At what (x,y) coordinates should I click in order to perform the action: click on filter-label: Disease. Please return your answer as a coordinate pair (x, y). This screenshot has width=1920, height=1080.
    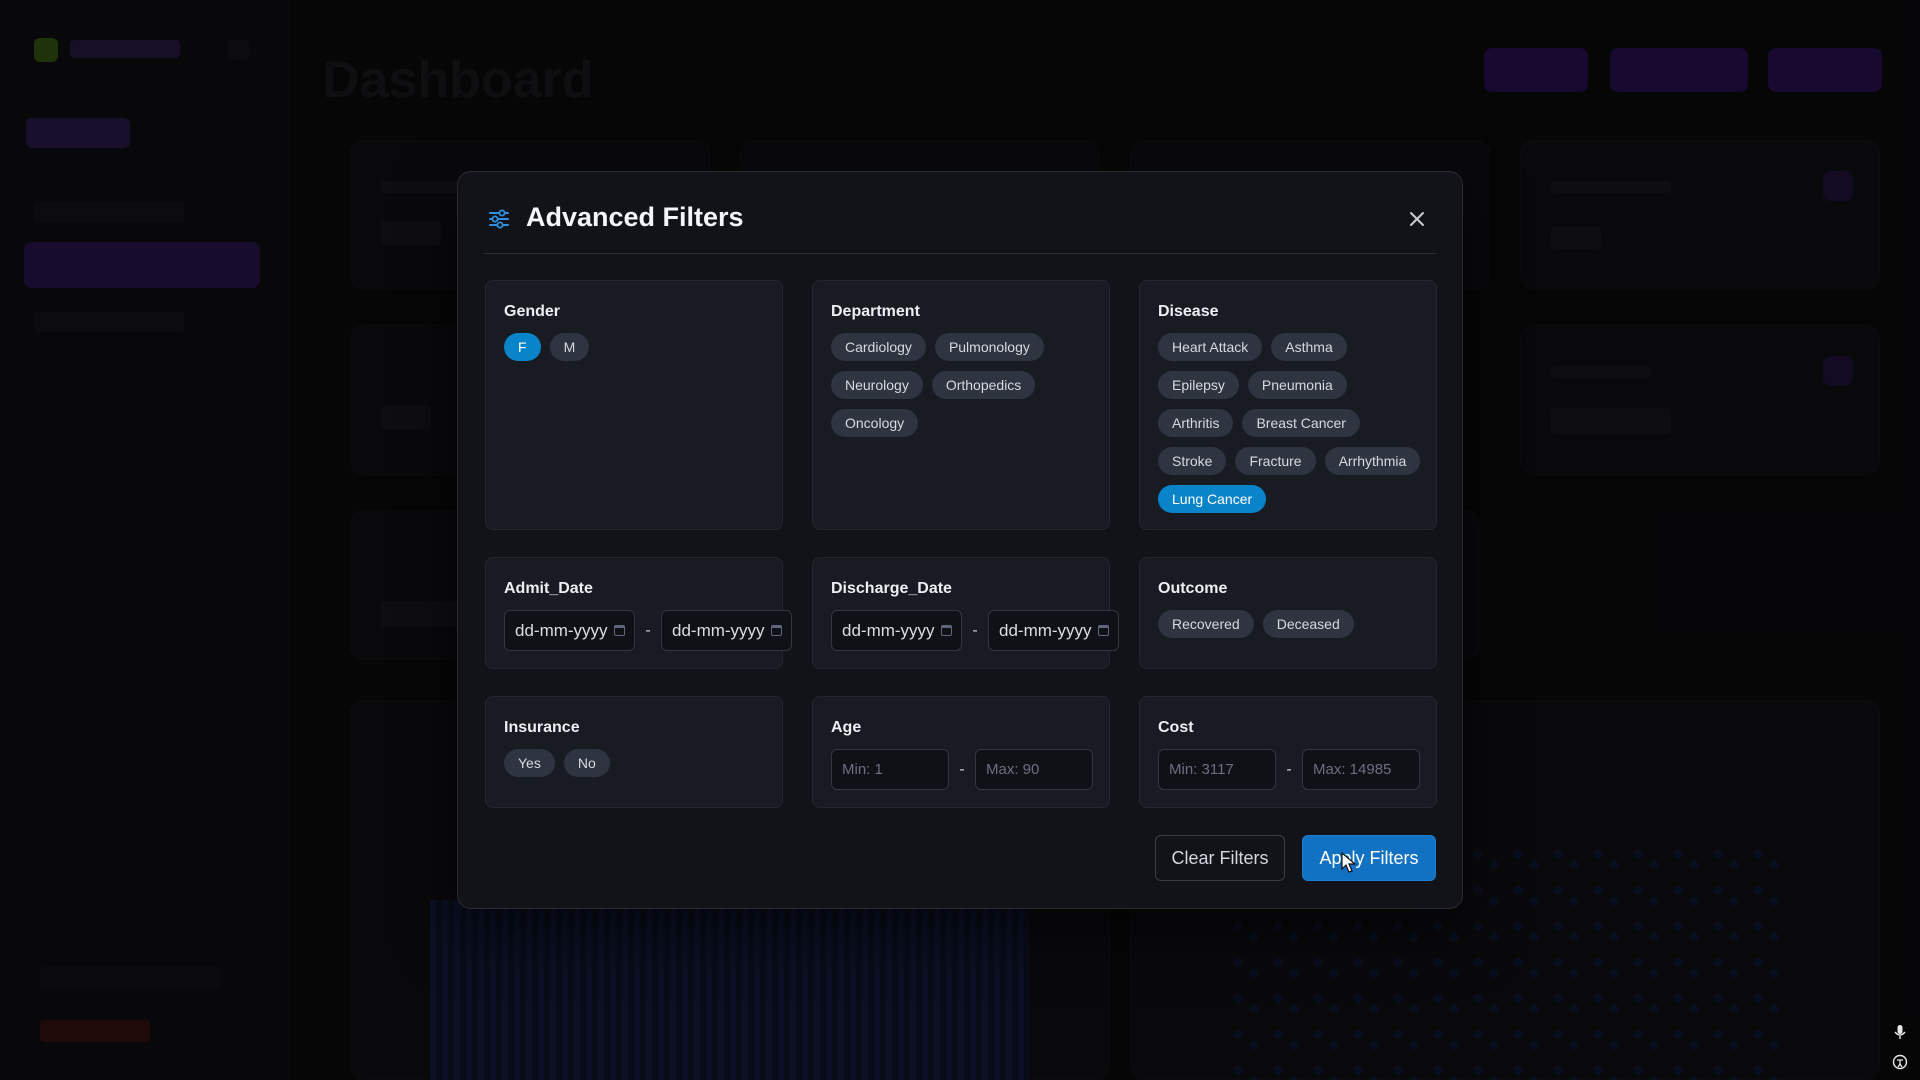
    Looking at the image, I should click on (1188, 311).